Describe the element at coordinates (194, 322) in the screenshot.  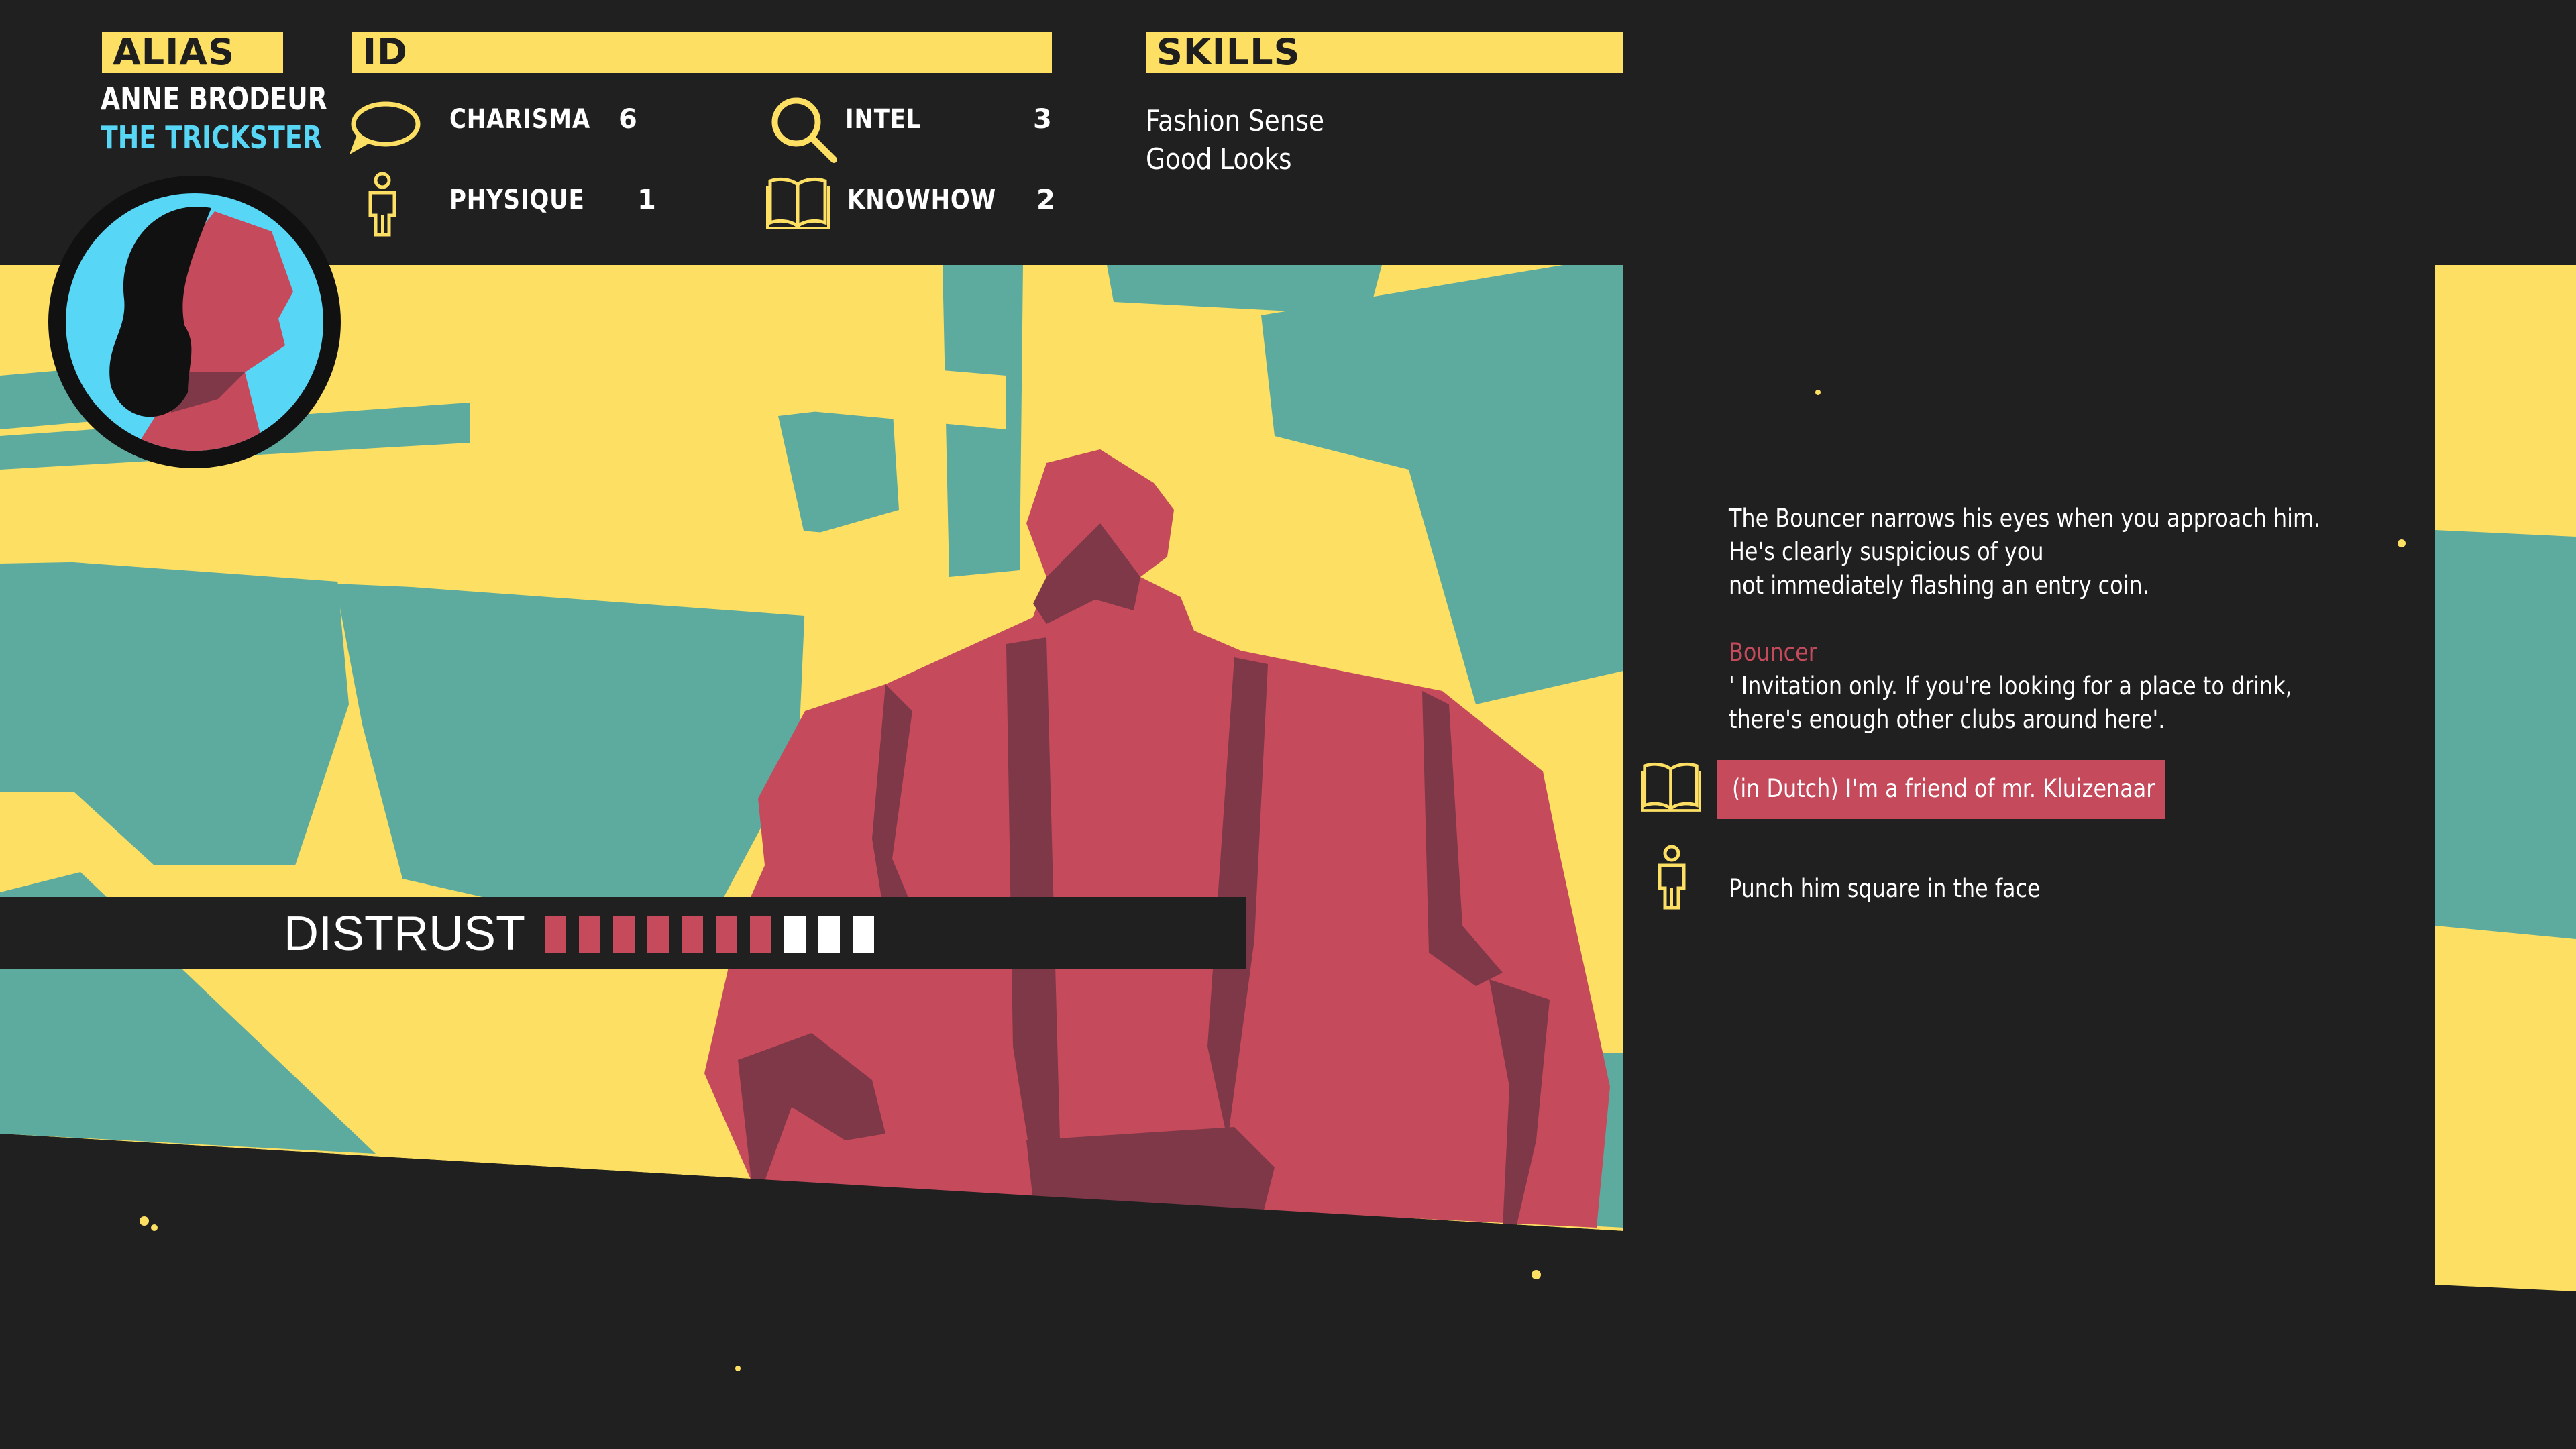
I see `character-portrait` at that location.